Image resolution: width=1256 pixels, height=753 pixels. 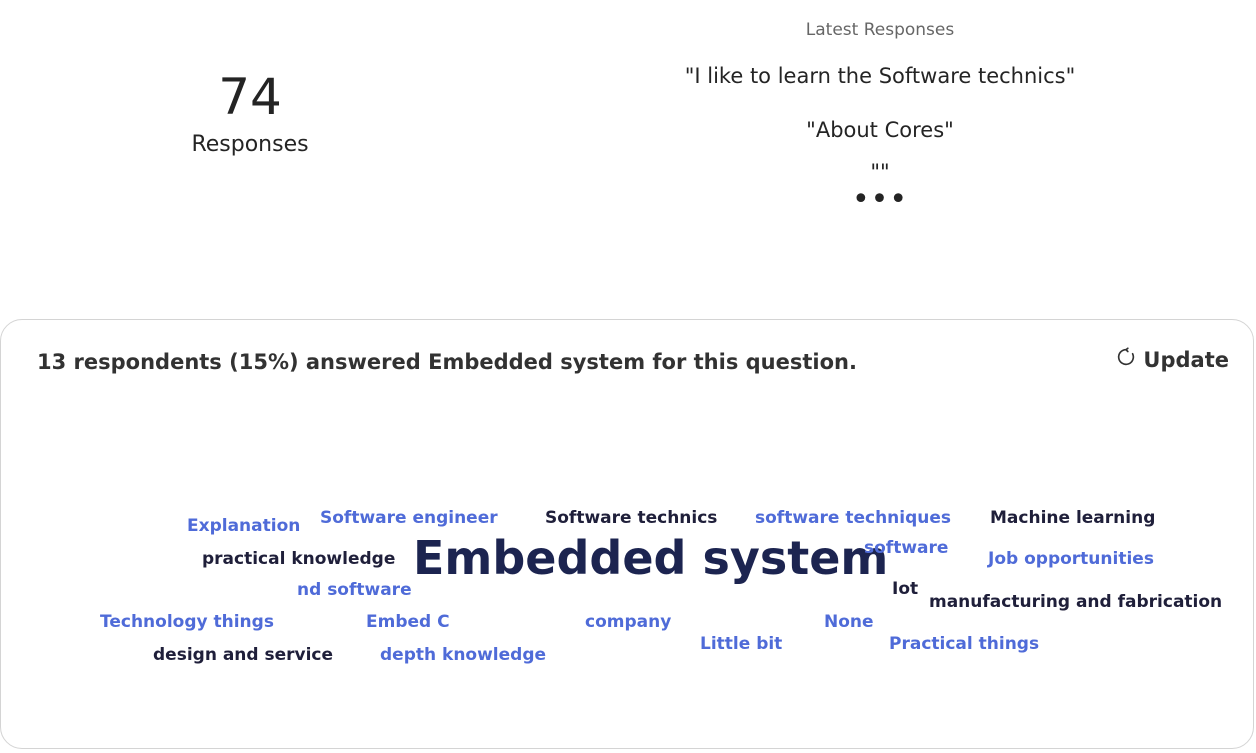 What do you see at coordinates (1126, 359) in the screenshot?
I see `refresh-icon` at bounding box center [1126, 359].